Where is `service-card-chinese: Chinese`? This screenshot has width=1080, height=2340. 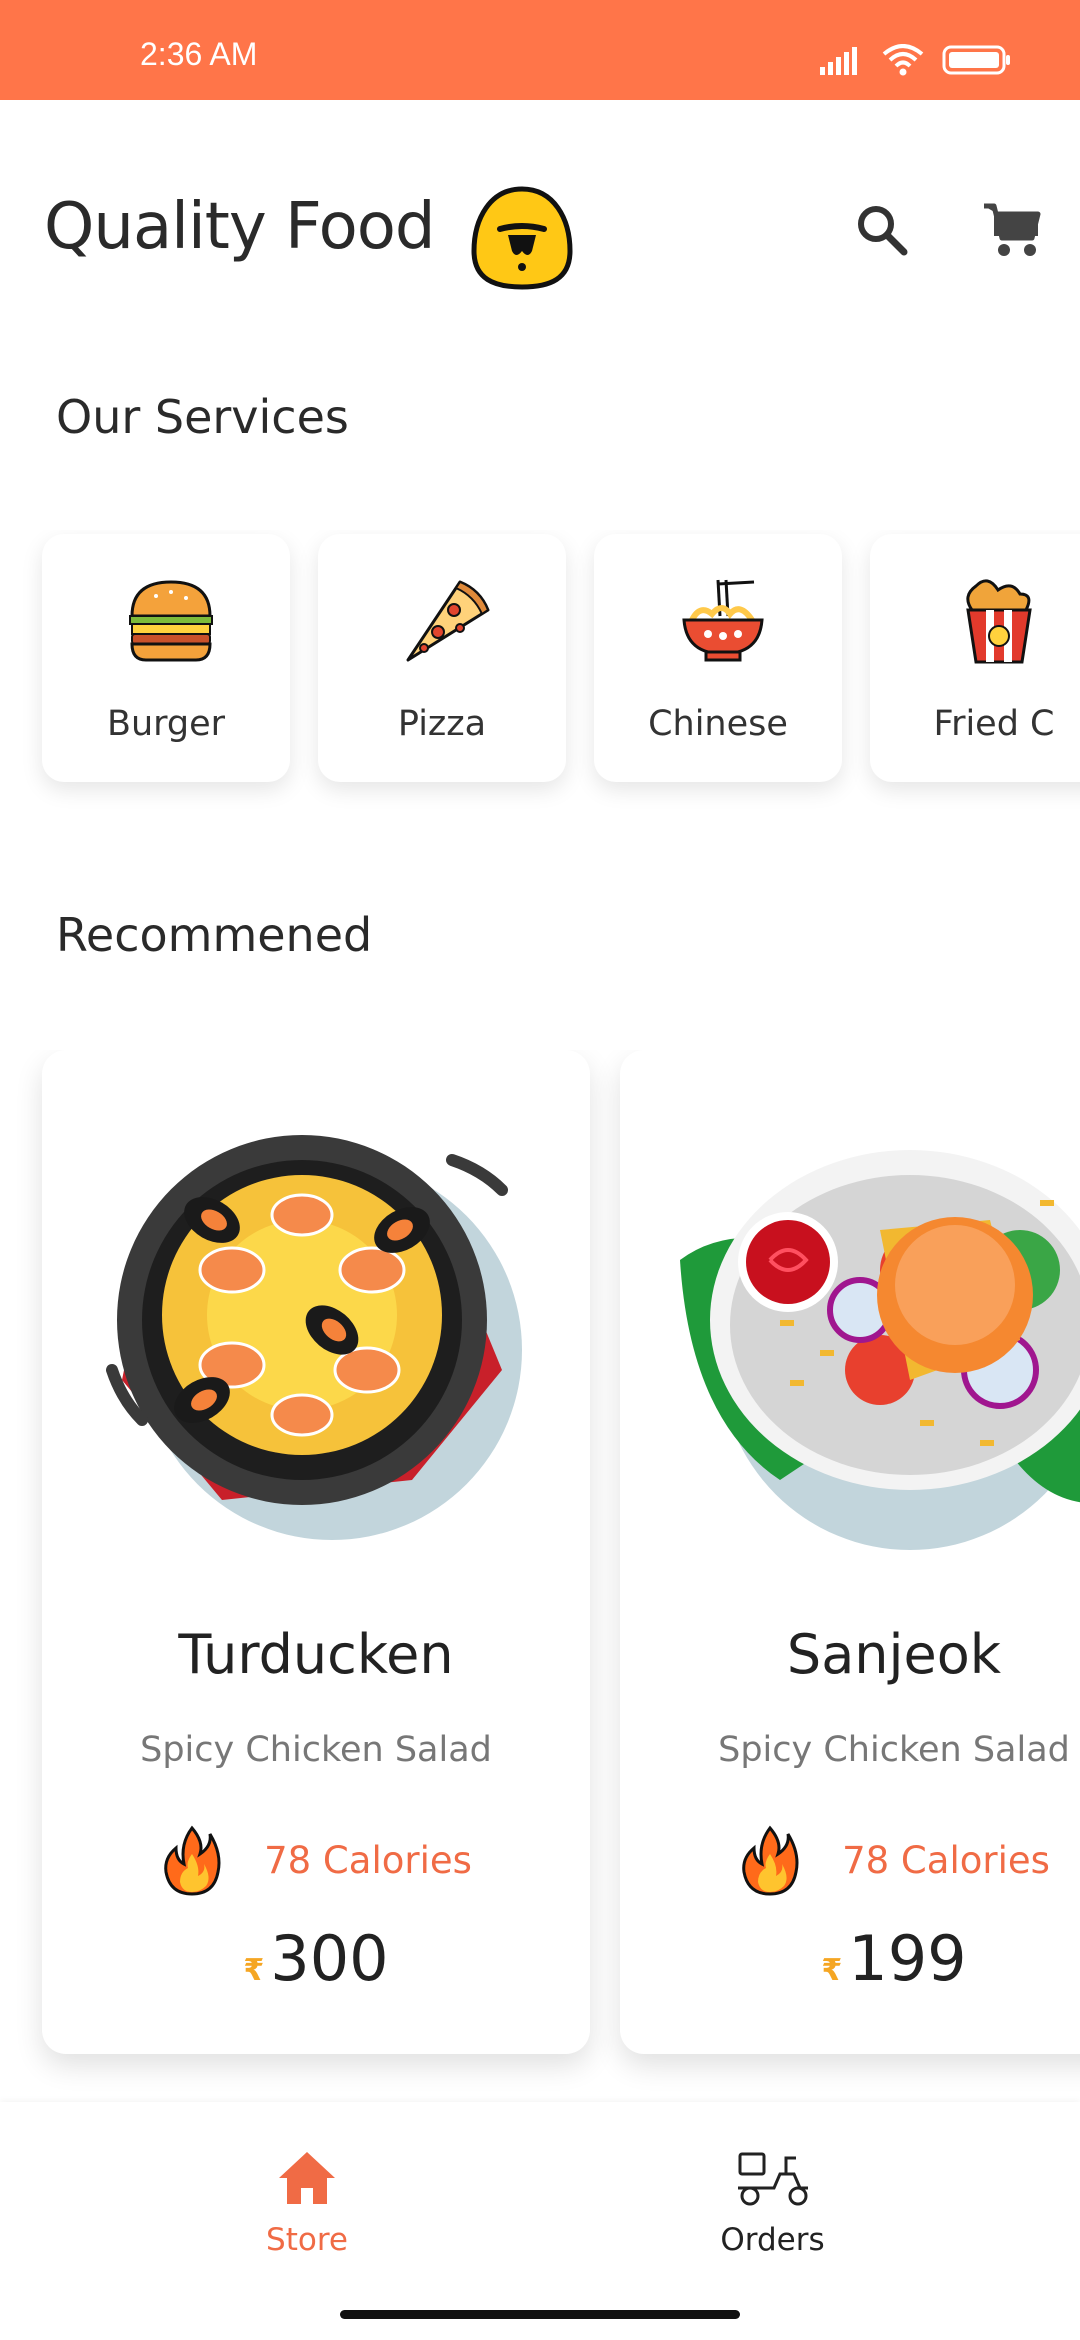
service-card-chinese: Chinese is located at coordinates (718, 658).